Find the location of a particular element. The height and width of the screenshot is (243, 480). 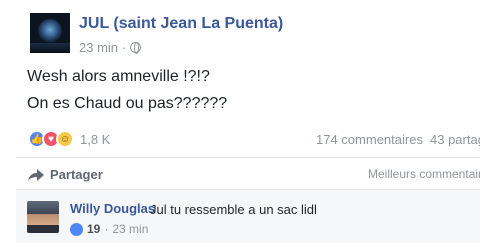

best-comments-dropdown: Meilleurs commentaires is located at coordinates (424, 174).